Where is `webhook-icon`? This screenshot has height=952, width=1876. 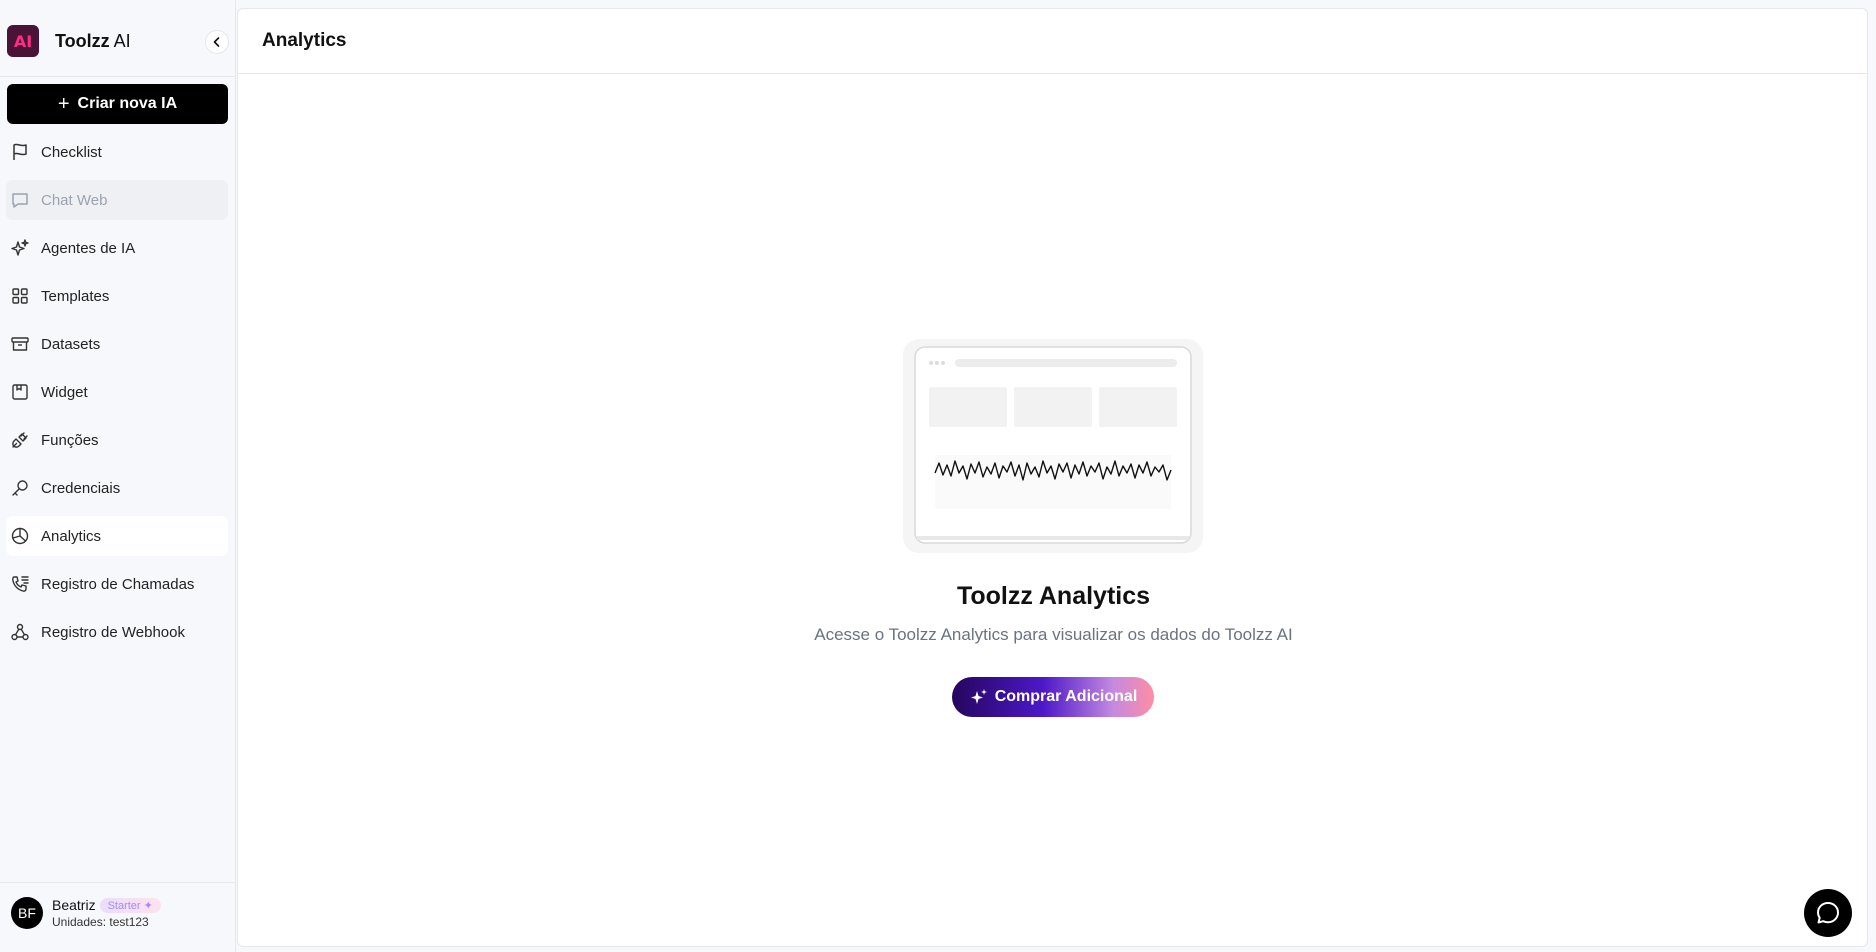
webhook-icon is located at coordinates (20, 632).